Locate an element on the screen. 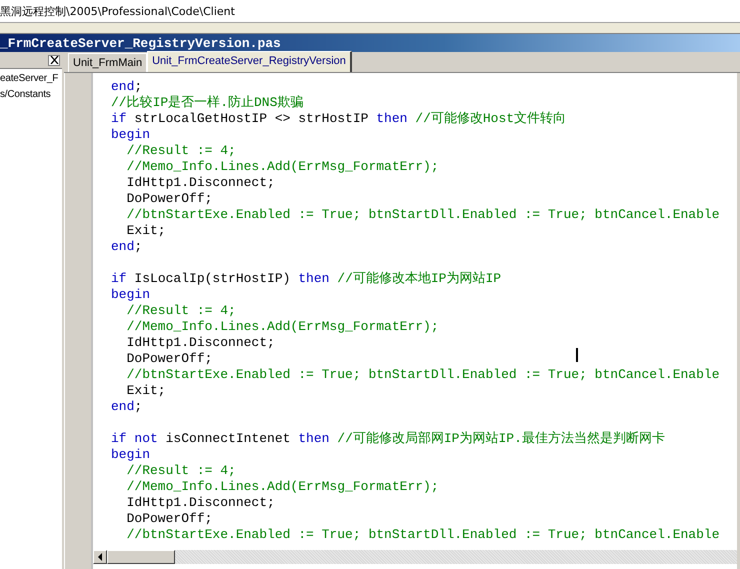 This screenshot has height=569, width=740. close-icon is located at coordinates (54, 60).